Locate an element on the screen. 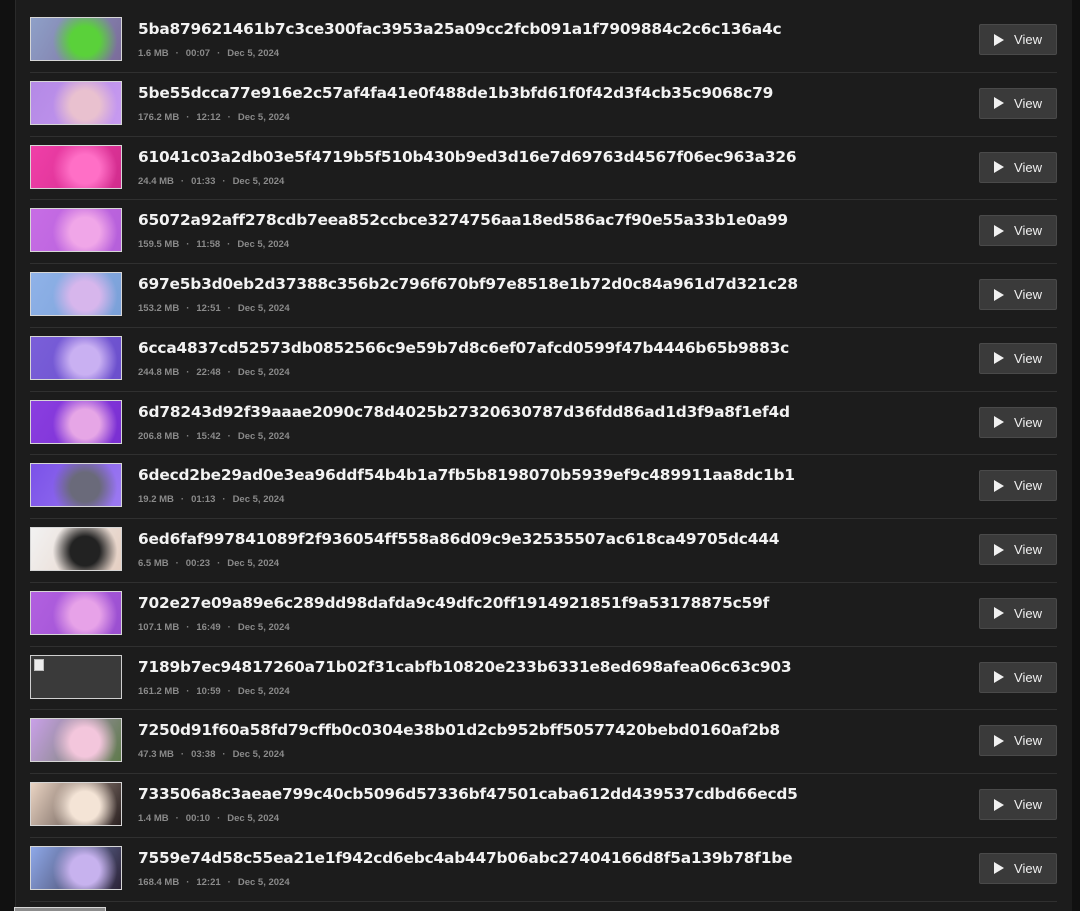  file-size: 24.4 MB is located at coordinates (156, 181).